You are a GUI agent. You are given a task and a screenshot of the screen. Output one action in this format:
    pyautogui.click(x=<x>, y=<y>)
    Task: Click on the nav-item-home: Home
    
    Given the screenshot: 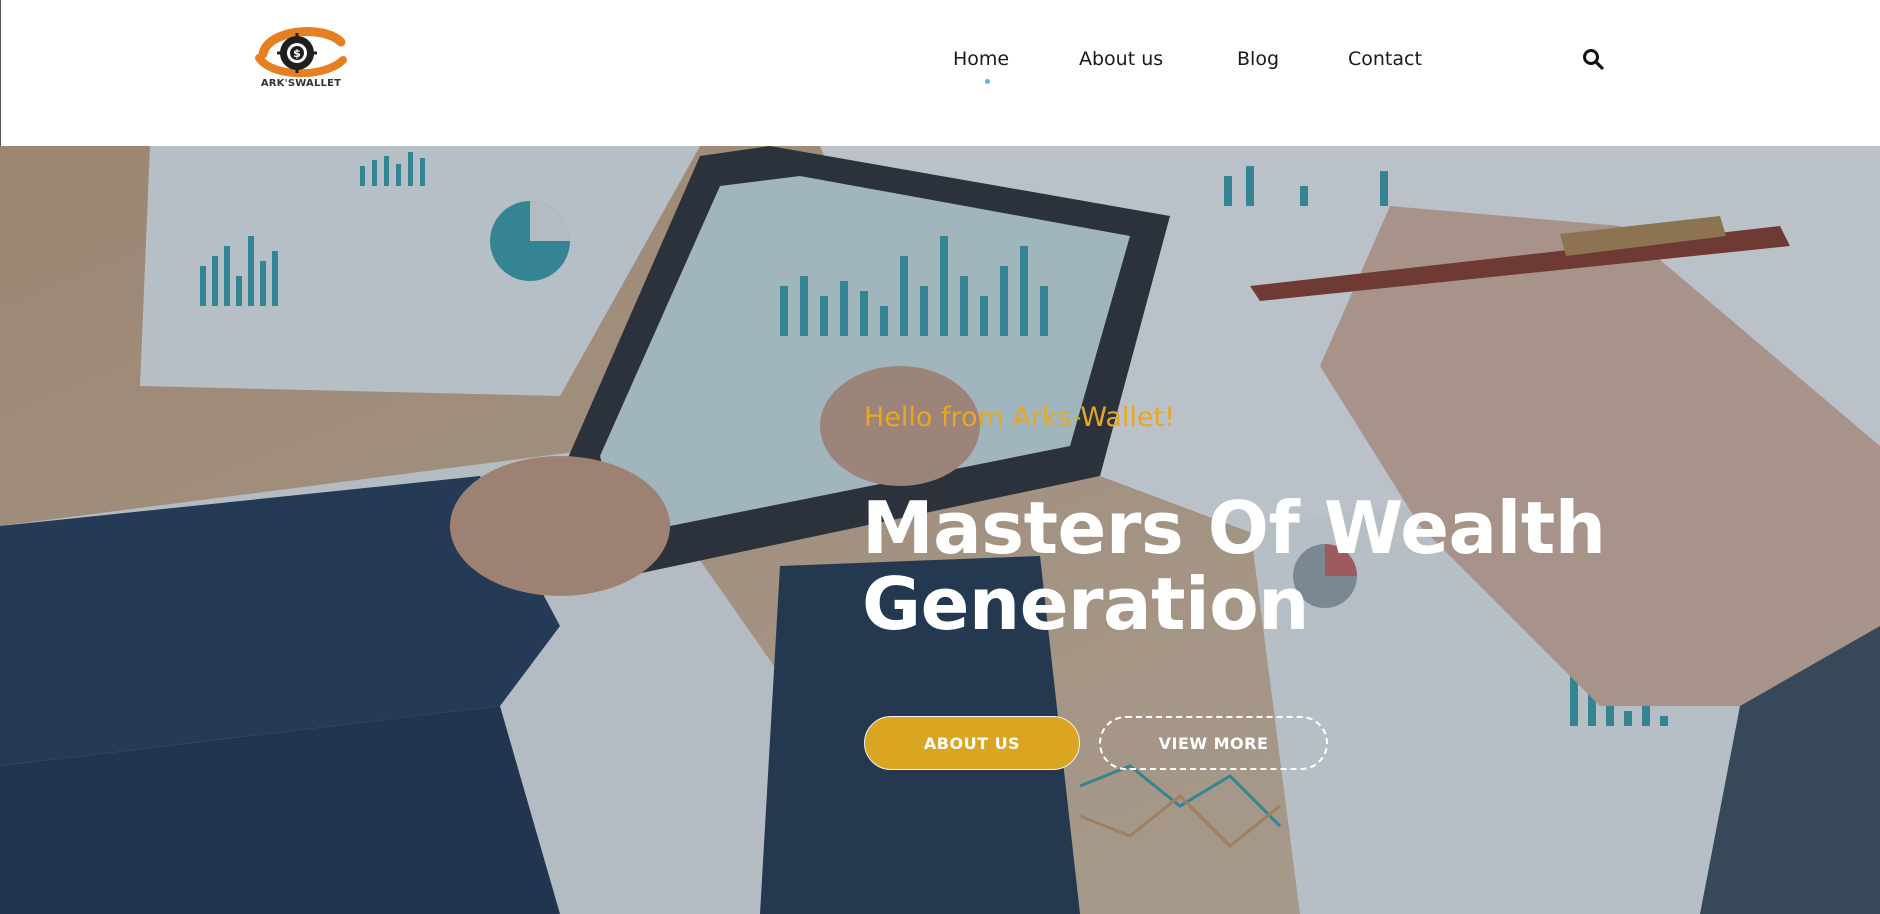 What is the action you would take?
    pyautogui.click(x=981, y=59)
    